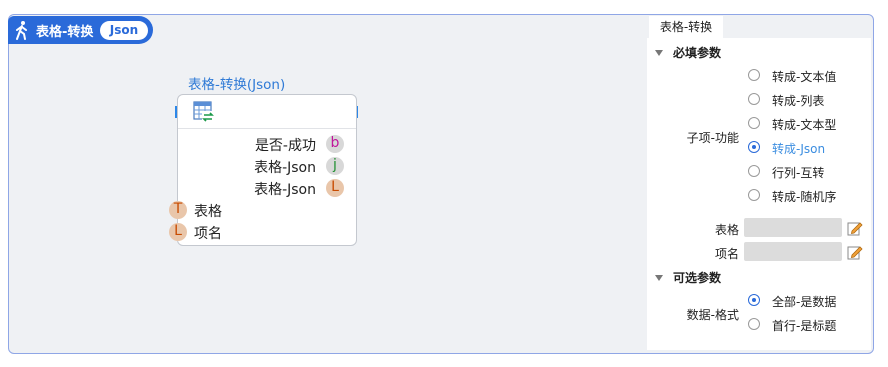 Image resolution: width=888 pixels, height=367 pixels. I want to click on output-table-json: 表格-Json j, so click(267, 167).